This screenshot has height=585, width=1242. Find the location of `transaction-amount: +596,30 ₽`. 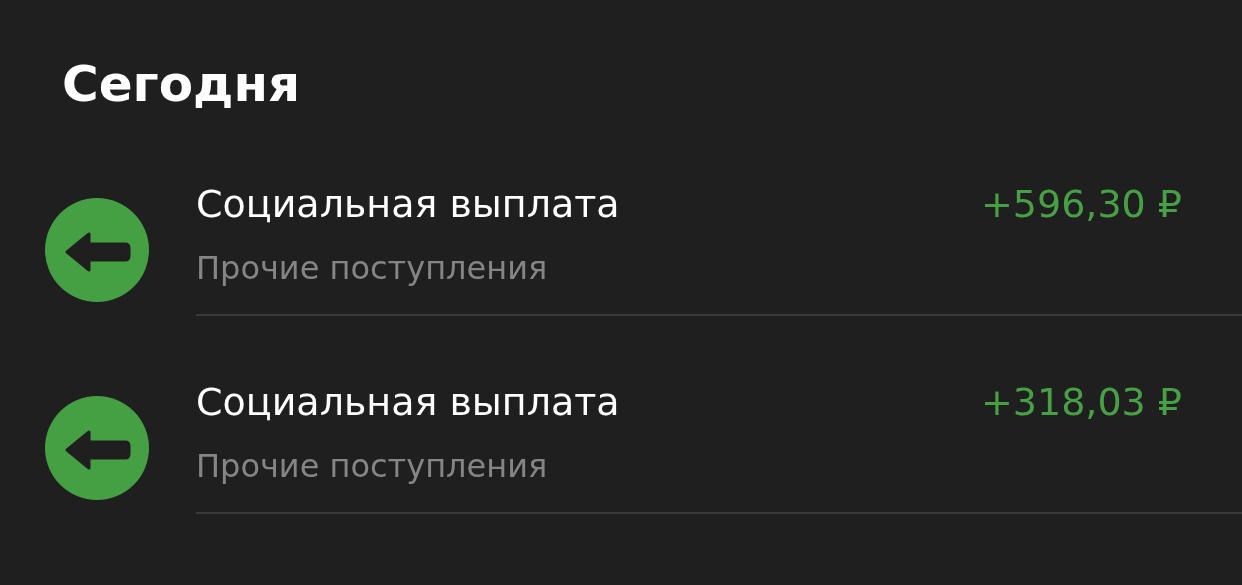

transaction-amount: +596,30 ₽ is located at coordinates (1081, 204).